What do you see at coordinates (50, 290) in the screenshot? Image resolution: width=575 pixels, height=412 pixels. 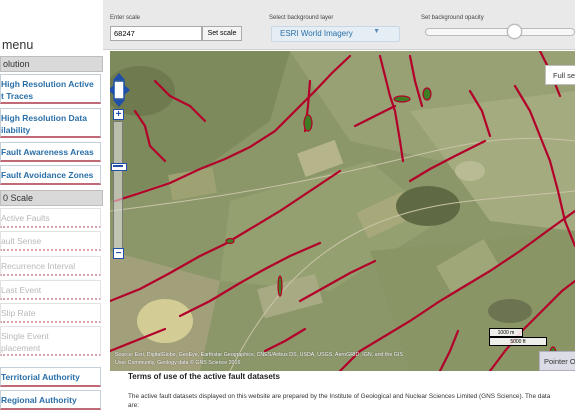 I see `layer-last-event: Last Event` at bounding box center [50, 290].